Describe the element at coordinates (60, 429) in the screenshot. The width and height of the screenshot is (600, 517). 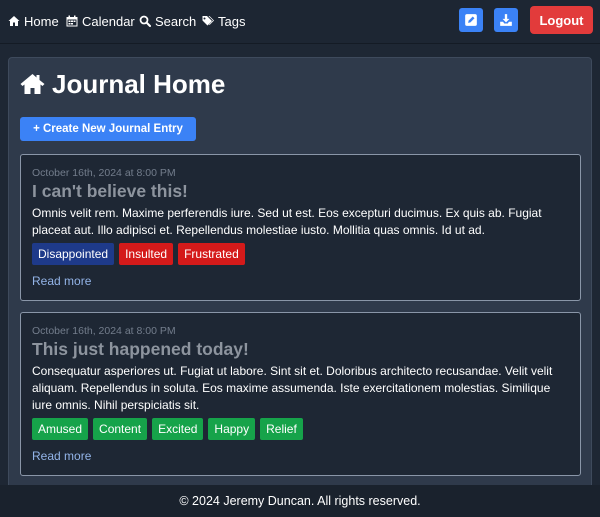
I see `tag-amused: Amused` at that location.